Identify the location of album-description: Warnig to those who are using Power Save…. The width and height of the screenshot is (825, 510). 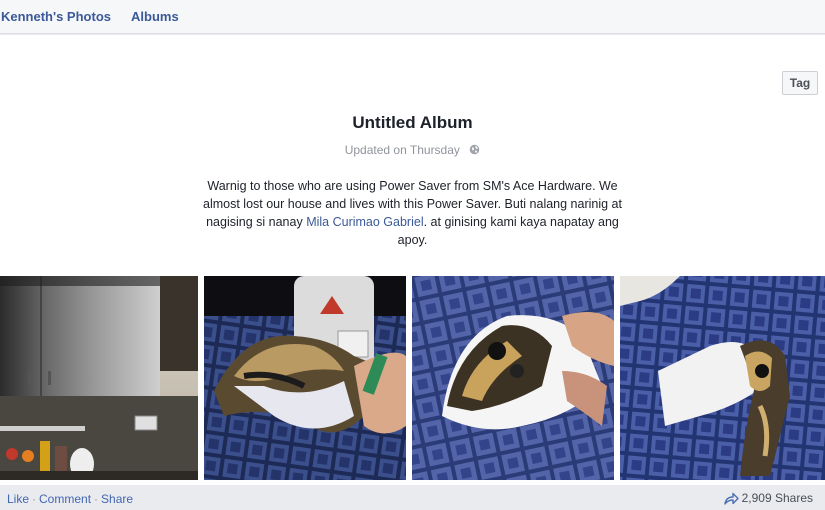
(412, 213).